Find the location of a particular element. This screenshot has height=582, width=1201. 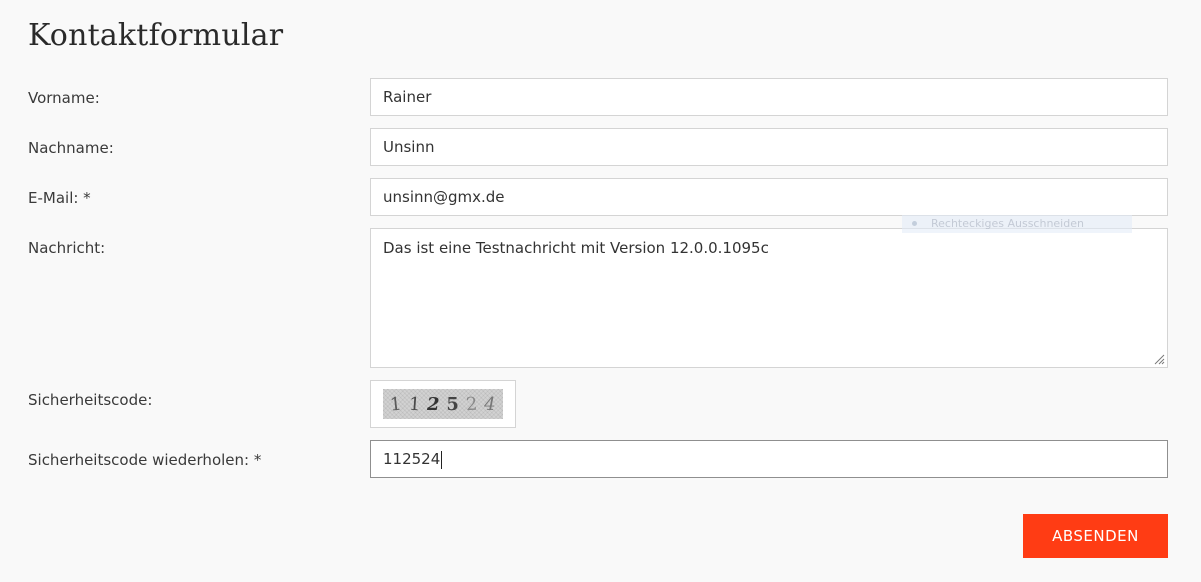

captcha-container: 1 1 2 5 2 4 is located at coordinates (443, 404).